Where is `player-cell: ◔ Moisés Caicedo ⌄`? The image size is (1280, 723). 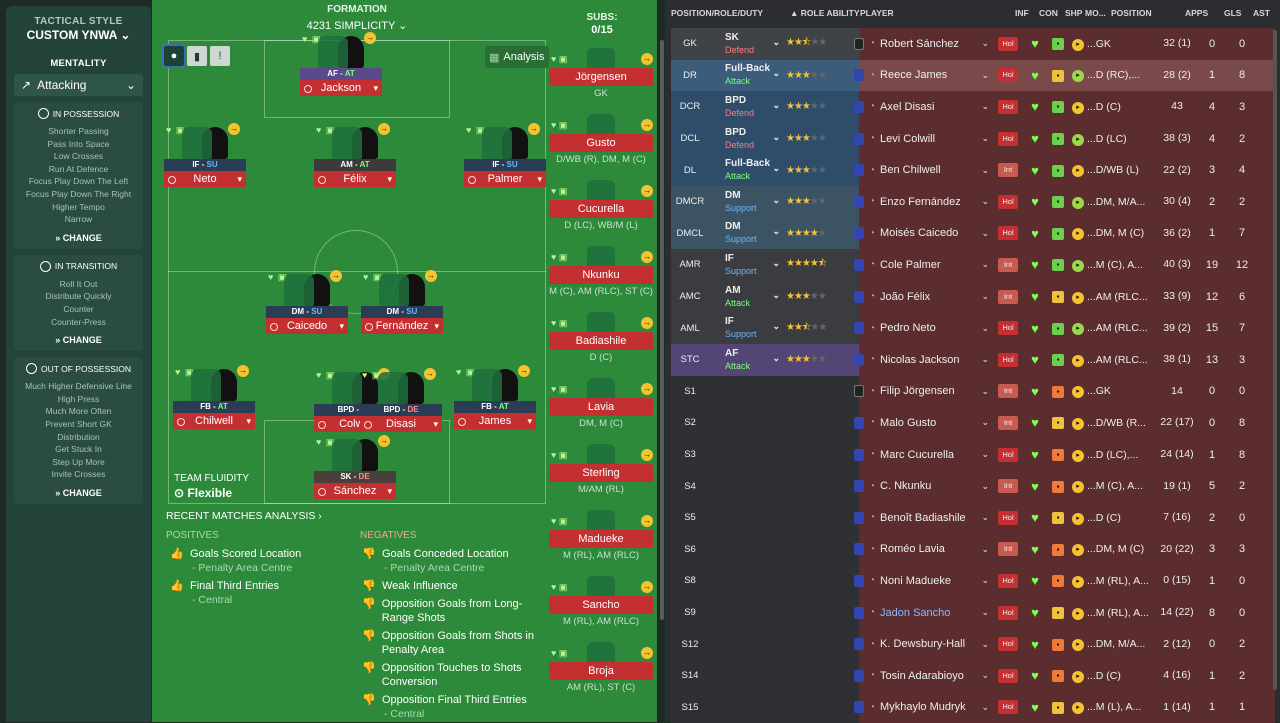 player-cell: ◔ Moisés Caicedo ⌄ is located at coordinates (920, 233).